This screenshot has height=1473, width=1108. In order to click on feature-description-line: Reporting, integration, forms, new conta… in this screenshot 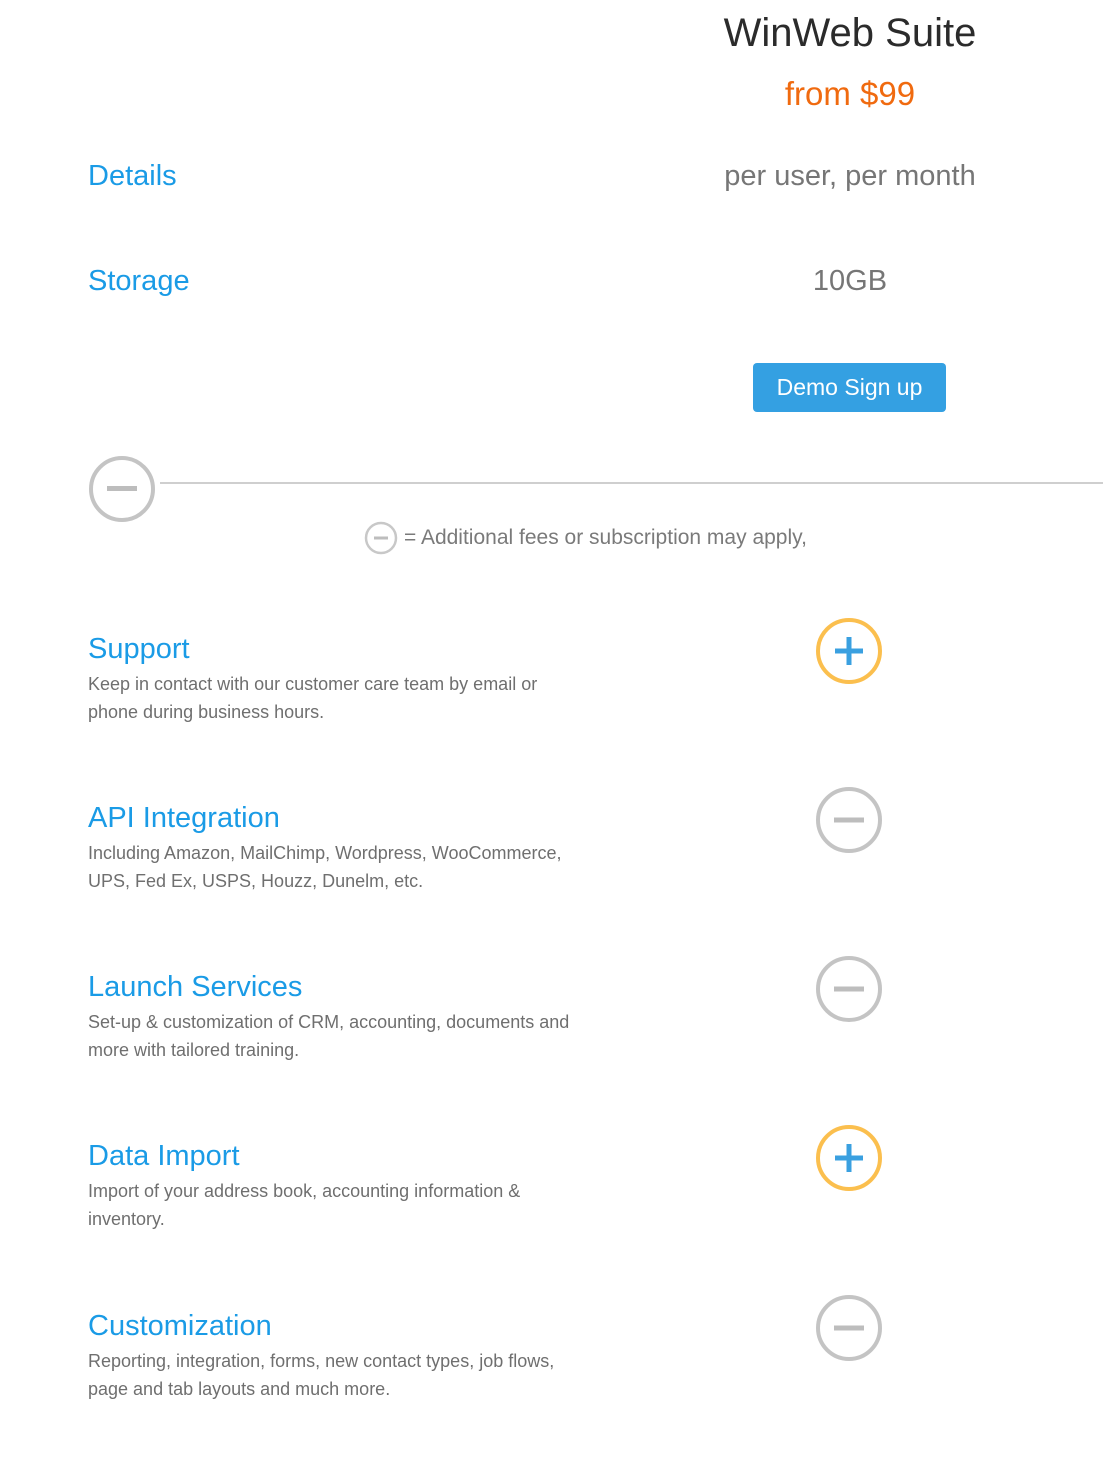, I will do `click(321, 1361)`.